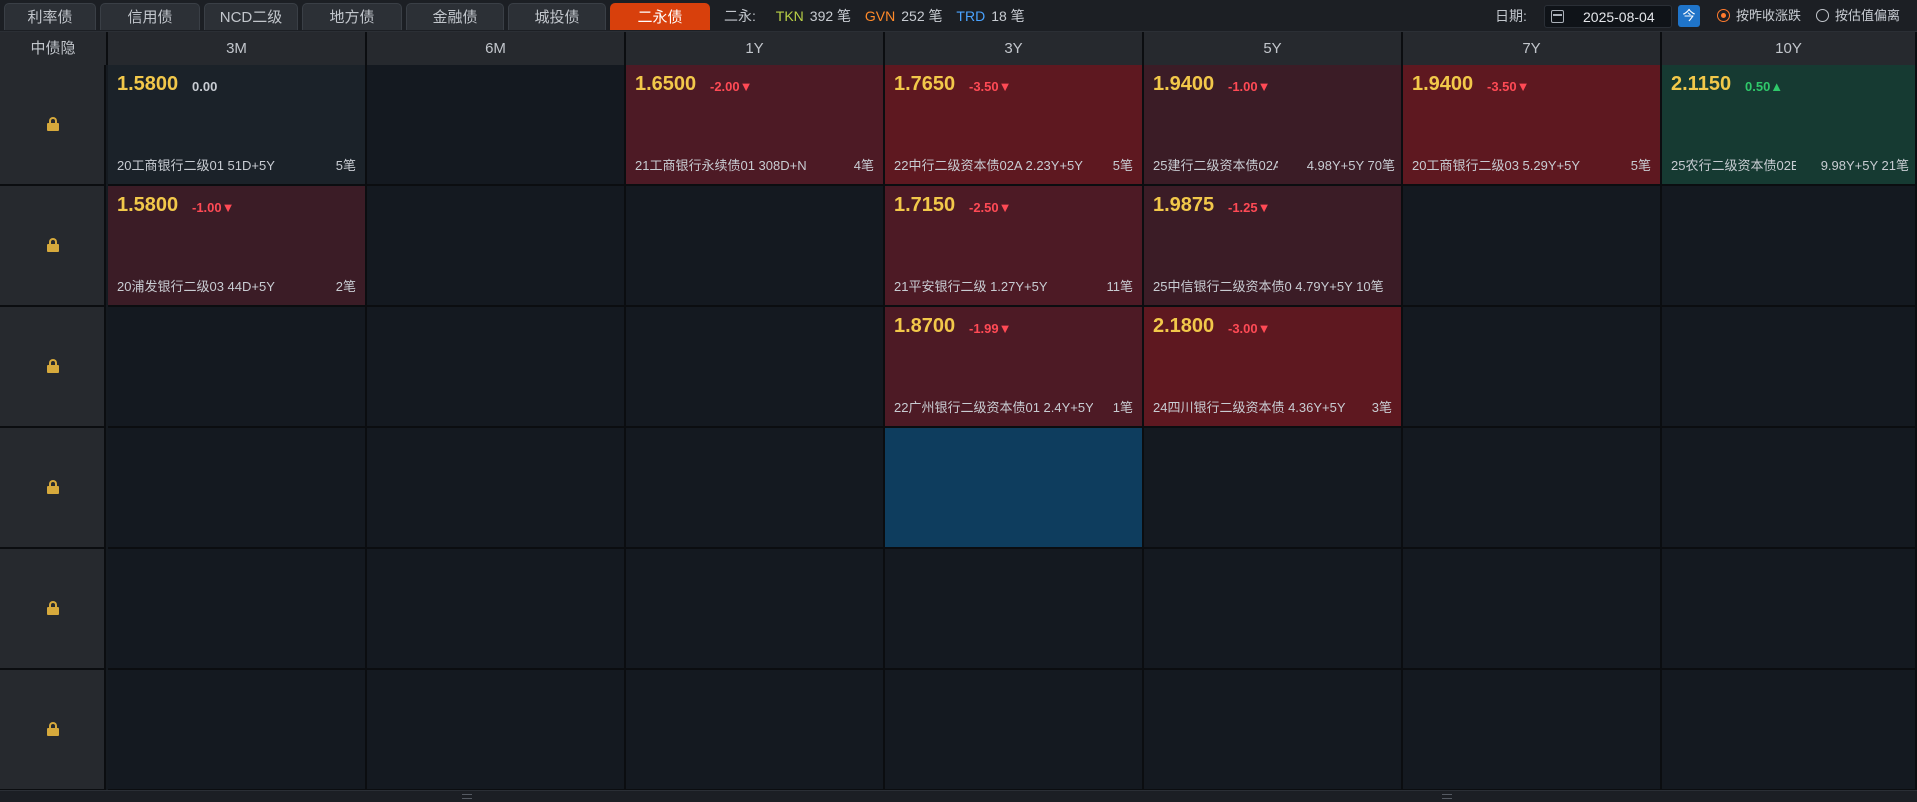 The height and width of the screenshot is (802, 1917). Describe the element at coordinates (990, 328) in the screenshot. I see `change-value: -1.99▼` at that location.